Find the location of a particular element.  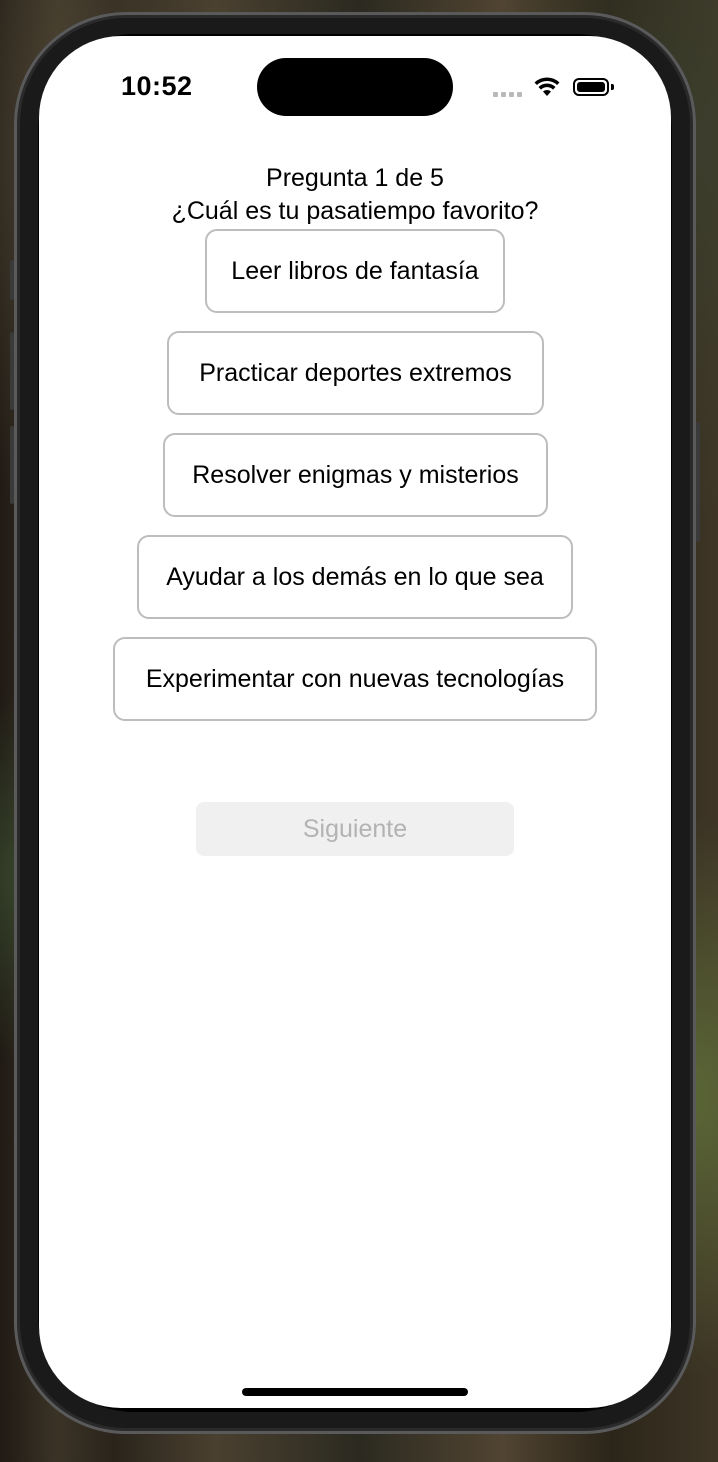

home-indicator is located at coordinates (355, 1392).